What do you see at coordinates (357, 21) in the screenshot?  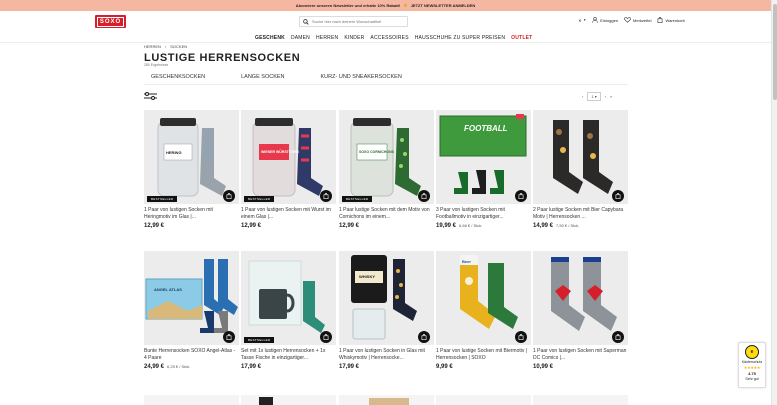 I see `search-input` at bounding box center [357, 21].